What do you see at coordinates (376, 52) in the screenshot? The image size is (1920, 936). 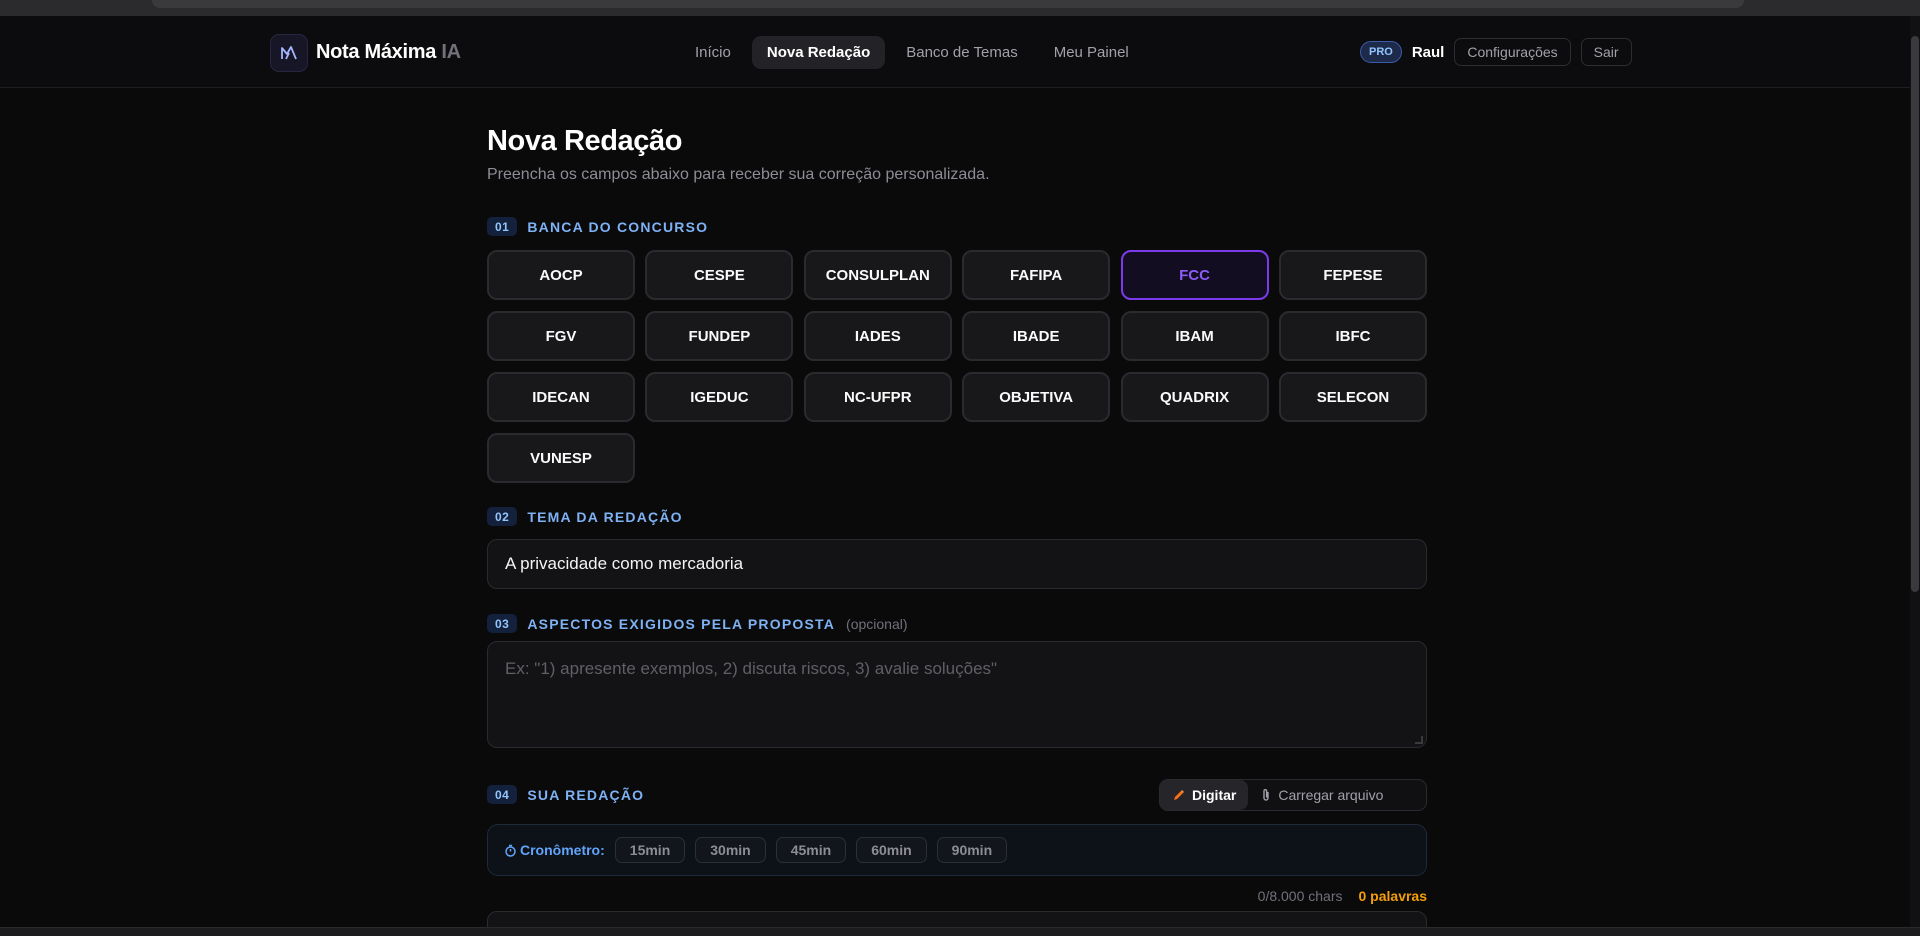 I see `logo-main: Nota Máxima` at bounding box center [376, 52].